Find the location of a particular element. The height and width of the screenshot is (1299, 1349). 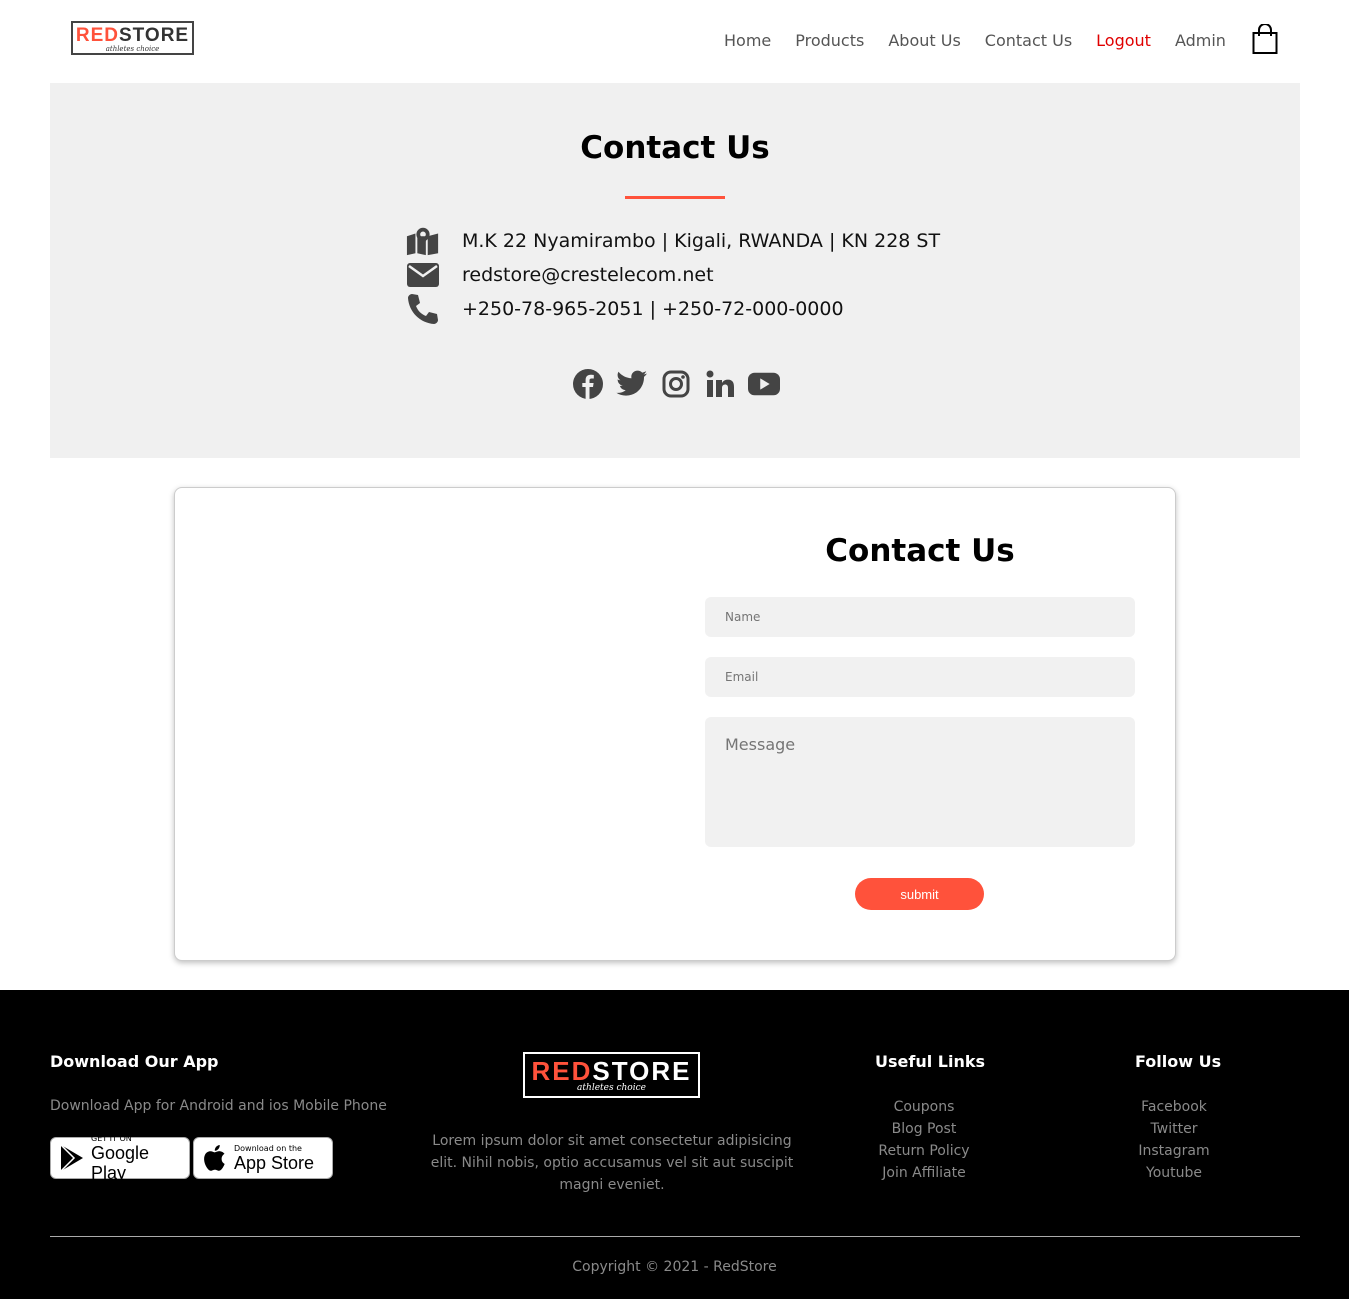

link-youtube: Youtube is located at coordinates (1174, 1173).